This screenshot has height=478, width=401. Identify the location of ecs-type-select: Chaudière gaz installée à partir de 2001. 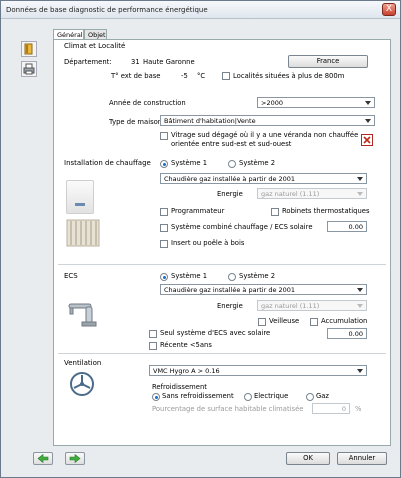
(263, 289).